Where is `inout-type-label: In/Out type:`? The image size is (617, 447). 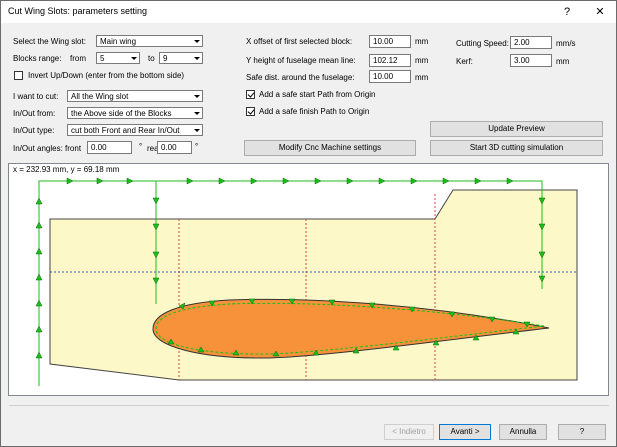
inout-type-label: In/Out type: is located at coordinates (34, 130).